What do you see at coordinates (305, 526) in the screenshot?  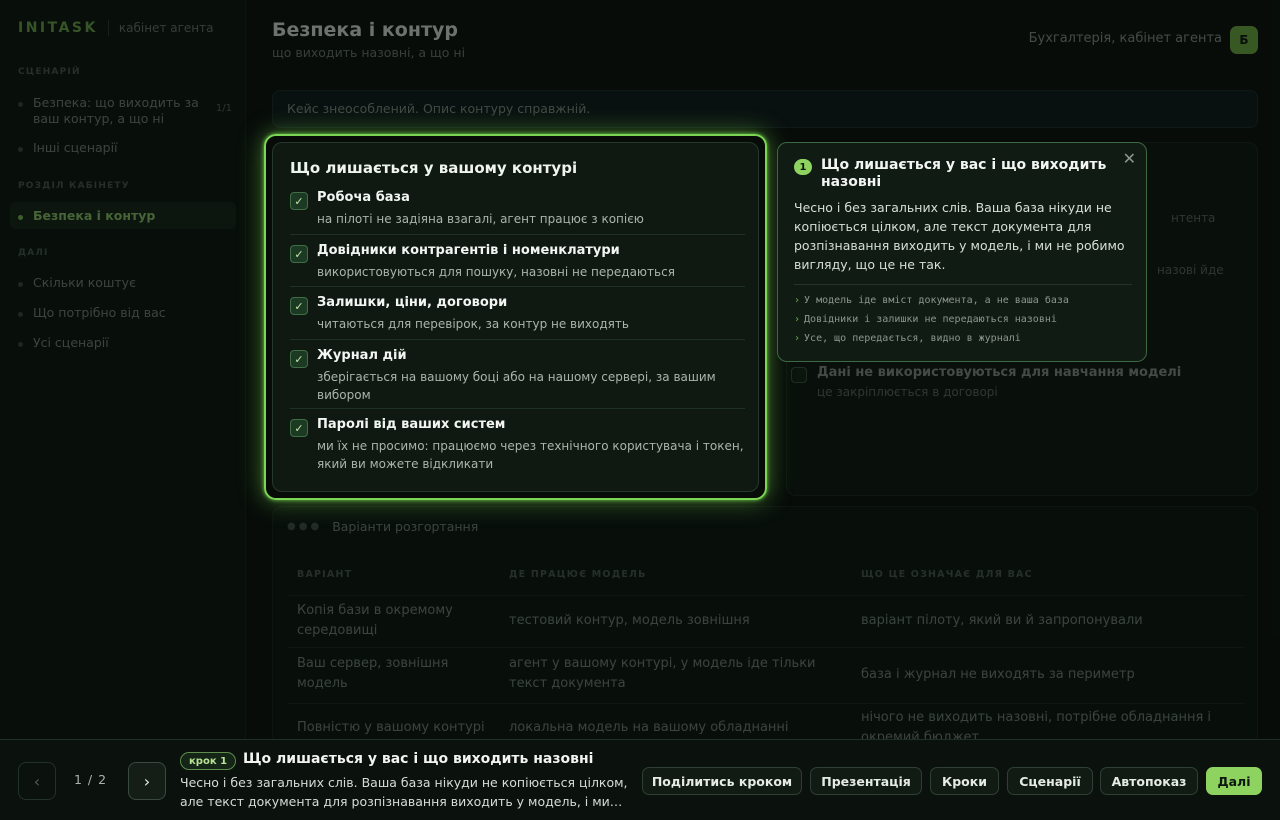 I see `dots-icon: ●●●` at bounding box center [305, 526].